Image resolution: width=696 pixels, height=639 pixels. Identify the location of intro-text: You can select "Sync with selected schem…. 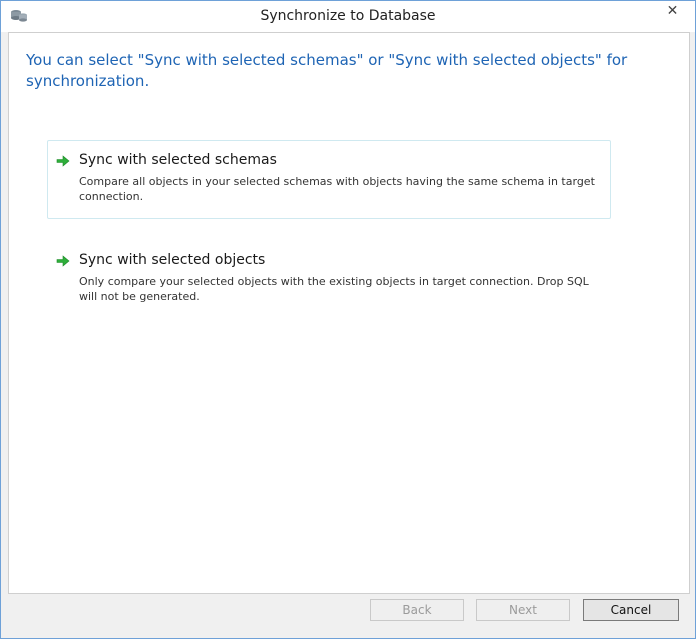
(327, 70).